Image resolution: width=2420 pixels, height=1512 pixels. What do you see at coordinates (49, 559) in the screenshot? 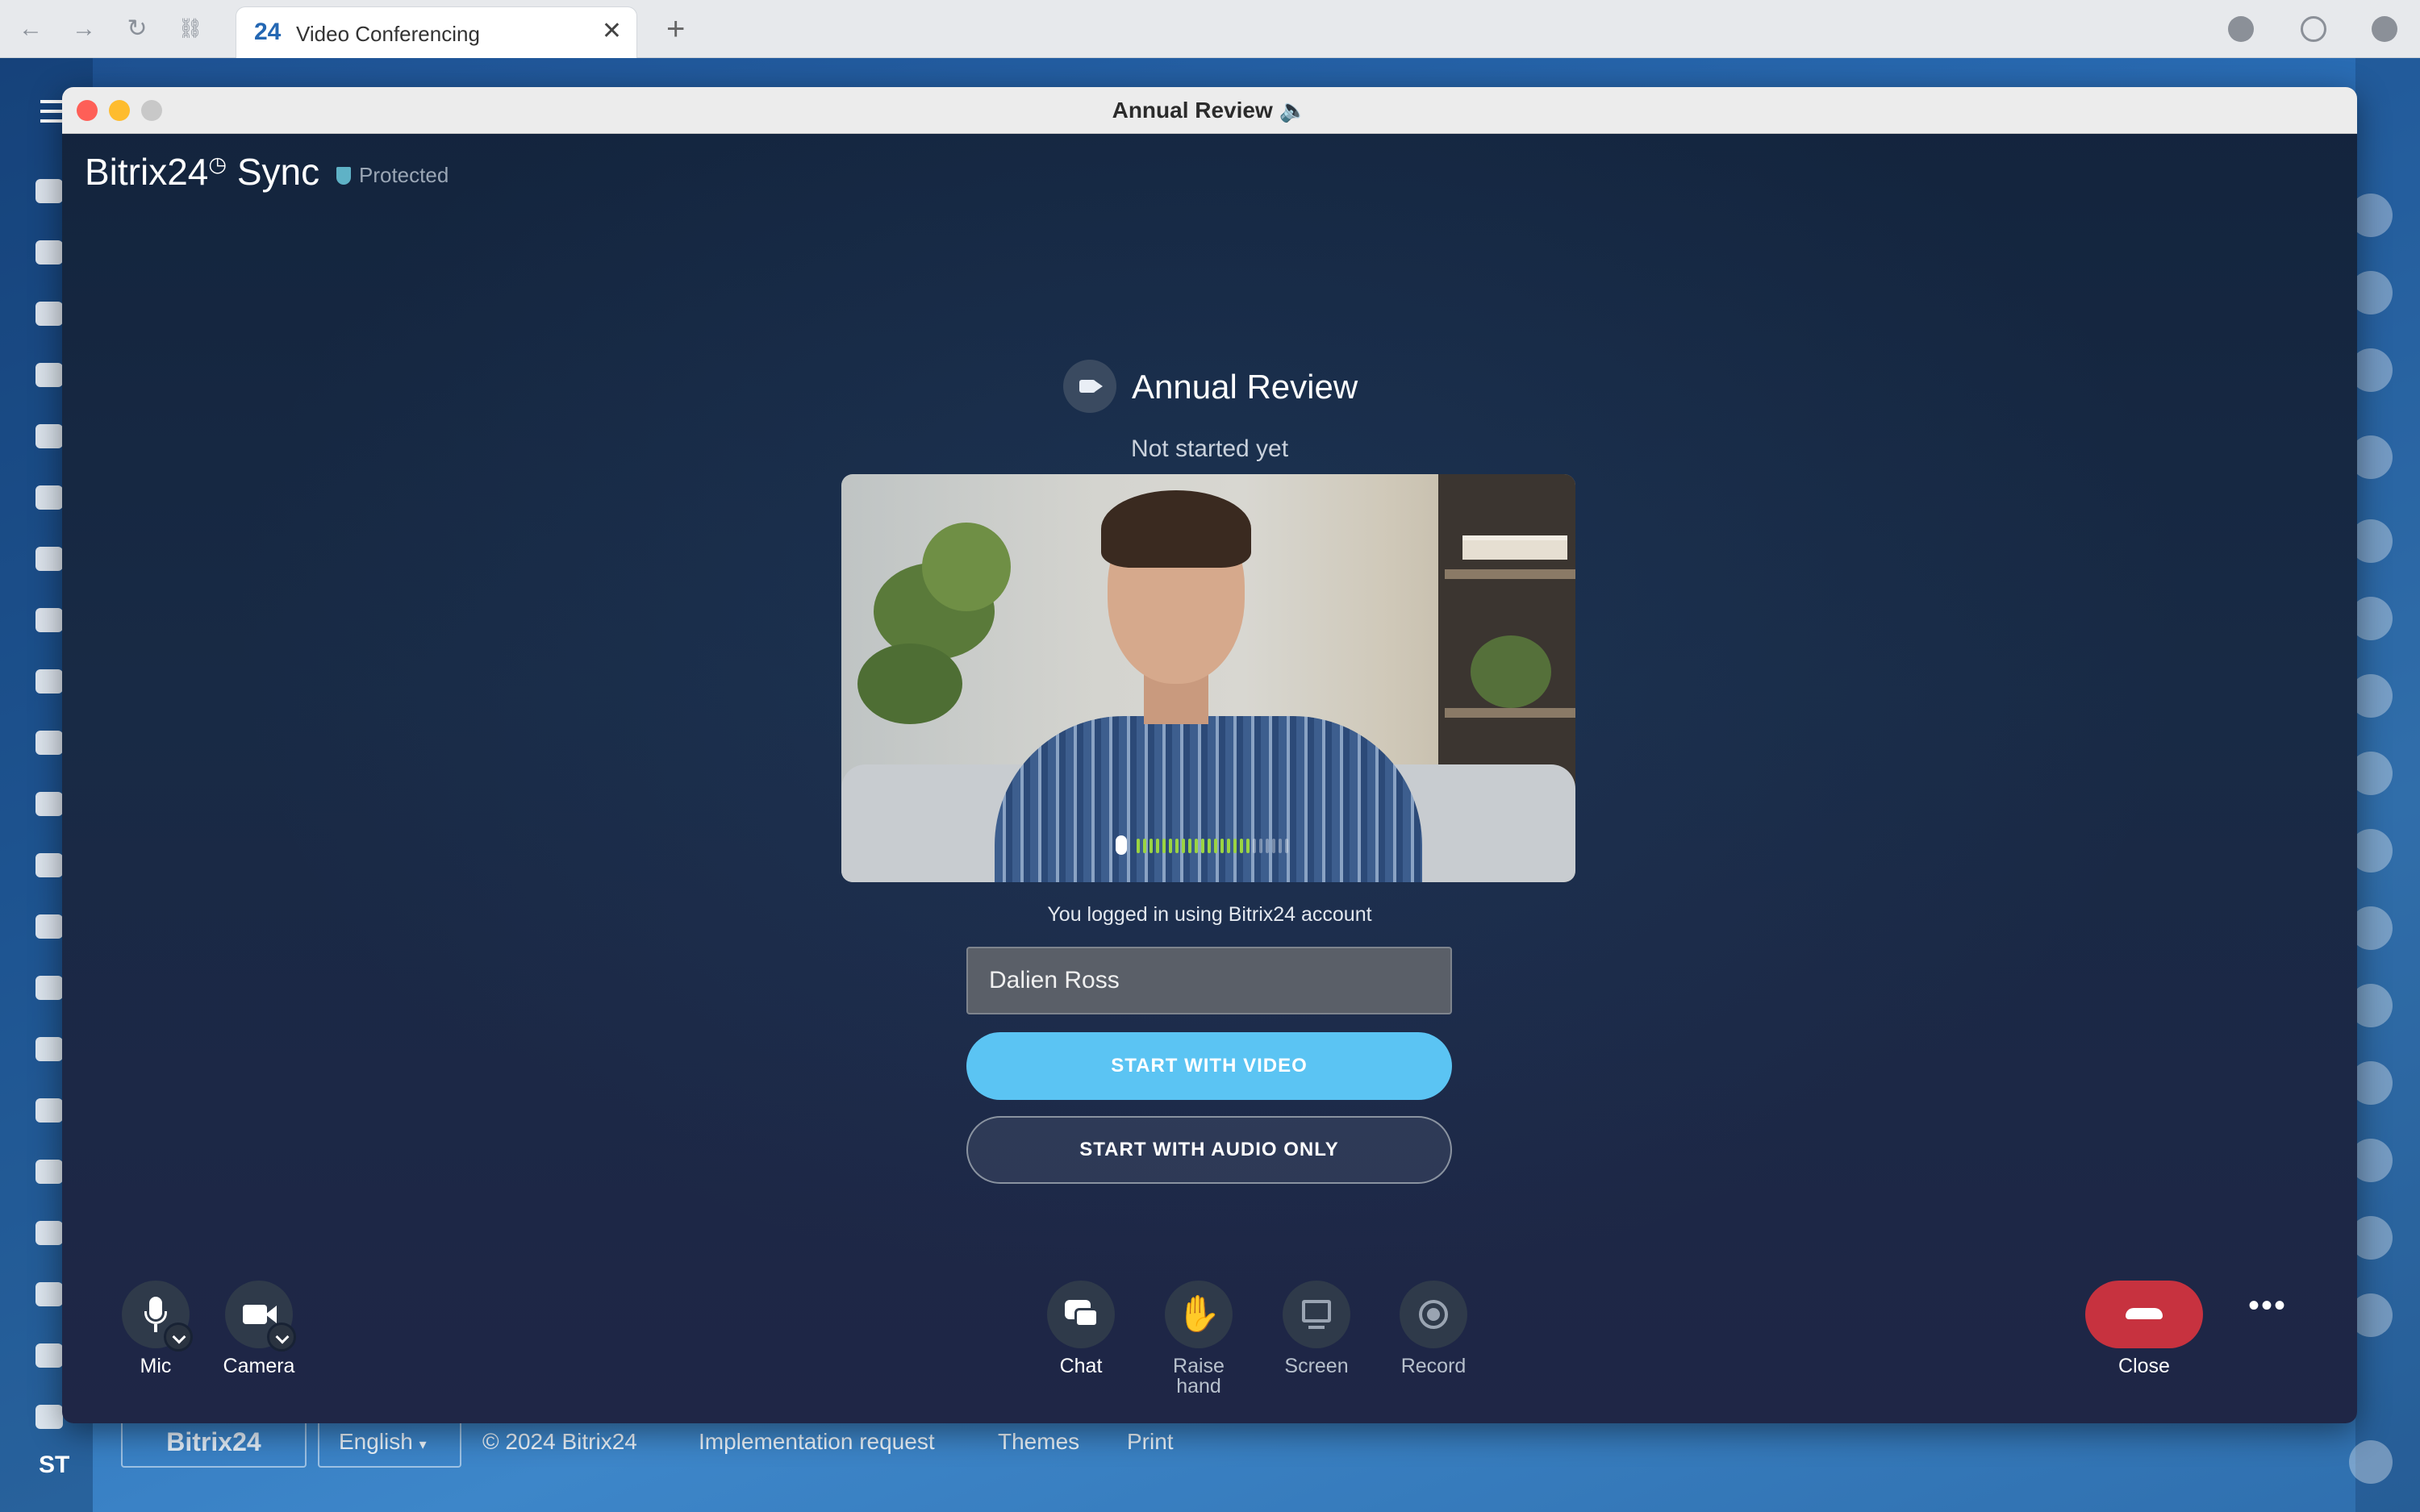
I see `documents-icon` at bounding box center [49, 559].